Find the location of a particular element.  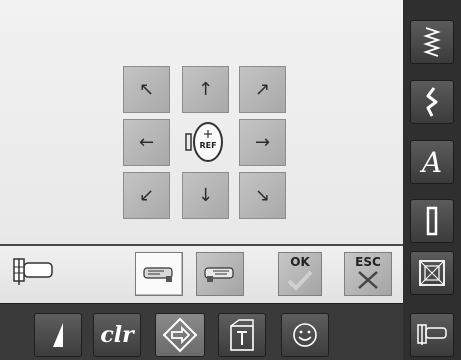

arrow-up-right-icon: ↗ is located at coordinates (262, 89).